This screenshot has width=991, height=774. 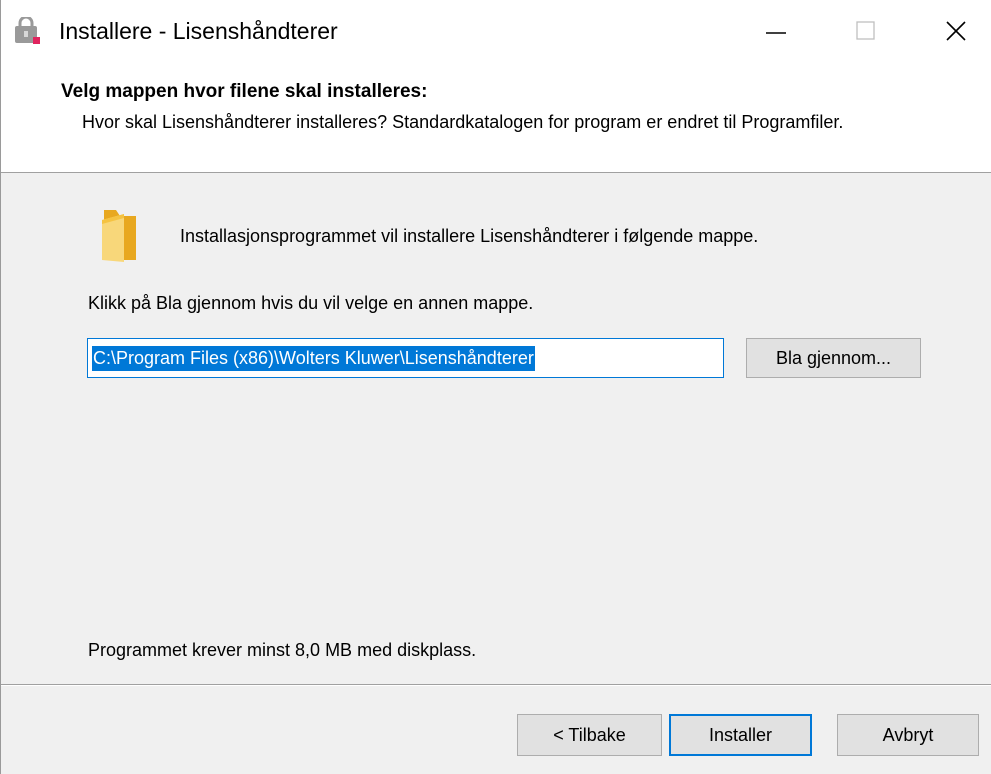 I want to click on back-button: < Tilbake, so click(x=589, y=735).